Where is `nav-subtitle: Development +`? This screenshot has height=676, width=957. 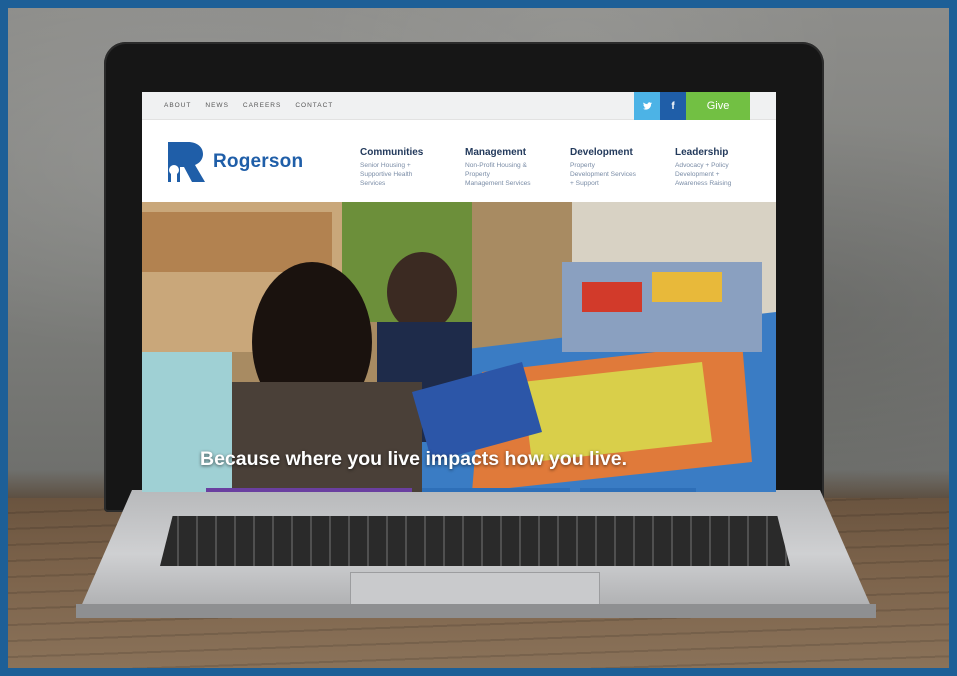
nav-subtitle: Development + is located at coordinates (697, 174).